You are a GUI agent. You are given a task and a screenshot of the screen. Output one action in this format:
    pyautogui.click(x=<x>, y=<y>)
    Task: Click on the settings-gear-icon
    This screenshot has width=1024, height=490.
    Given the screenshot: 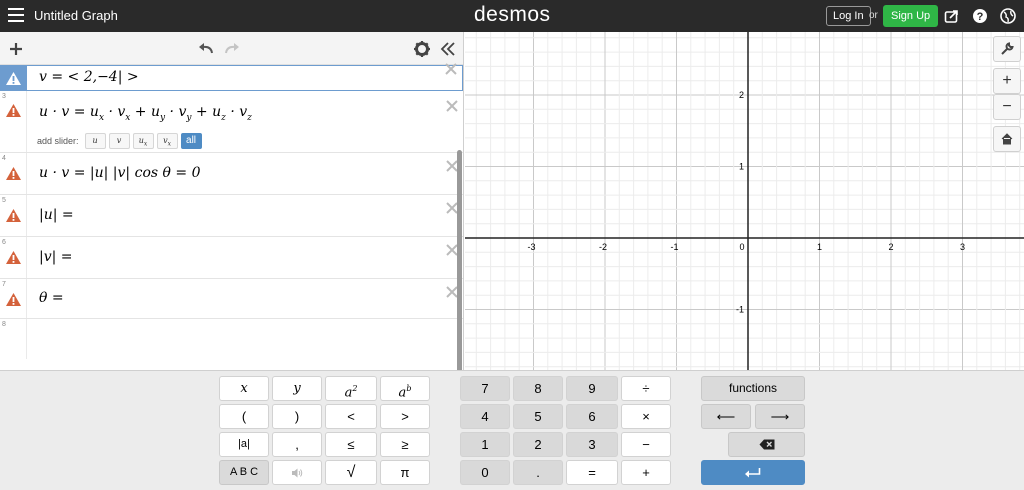 What is the action you would take?
    pyautogui.click(x=422, y=49)
    